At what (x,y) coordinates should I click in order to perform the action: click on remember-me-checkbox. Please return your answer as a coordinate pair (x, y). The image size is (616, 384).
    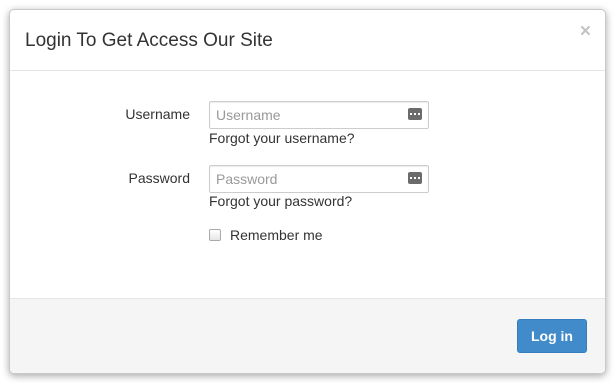
    Looking at the image, I should click on (215, 235).